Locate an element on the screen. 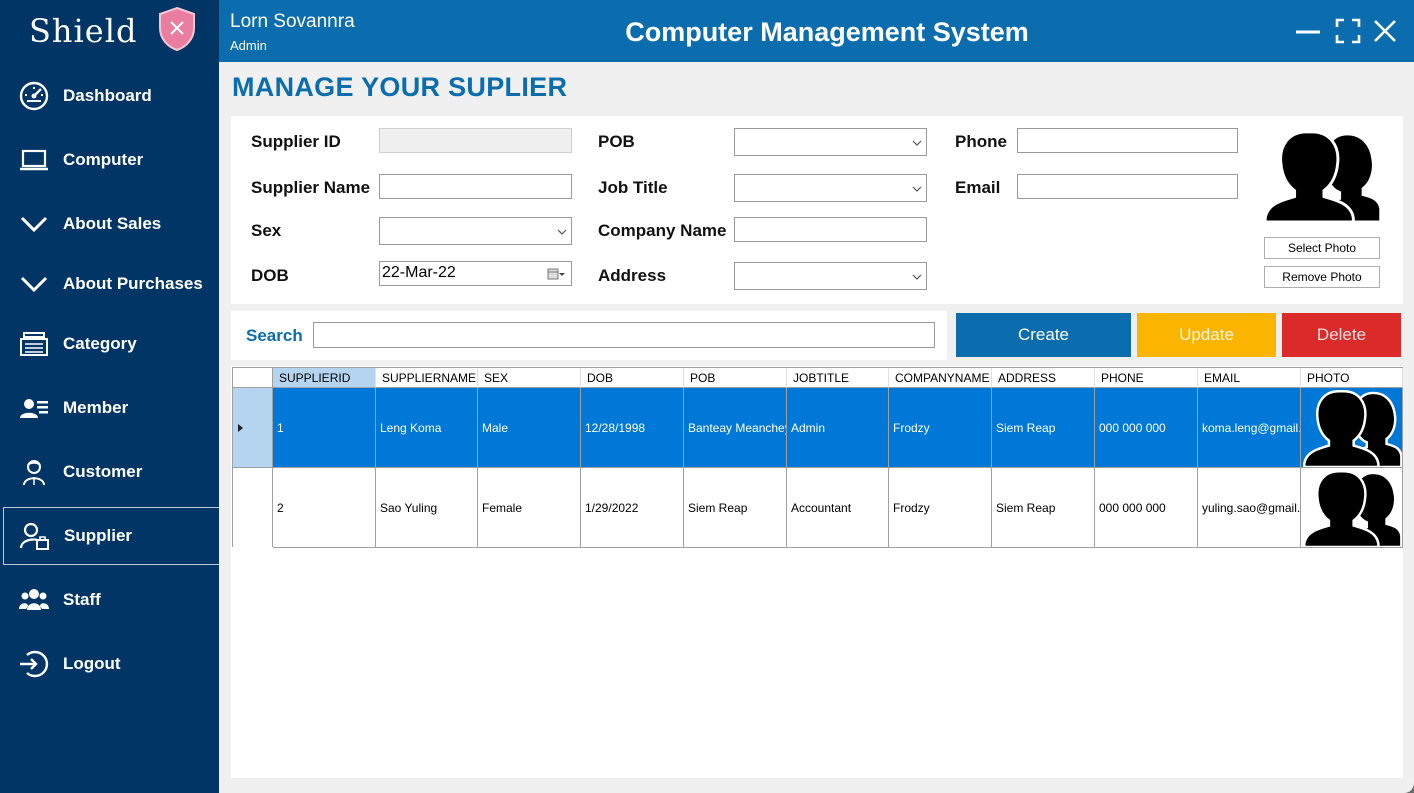  column-header-suppliername: SUPPLIERNAME is located at coordinates (427, 378).